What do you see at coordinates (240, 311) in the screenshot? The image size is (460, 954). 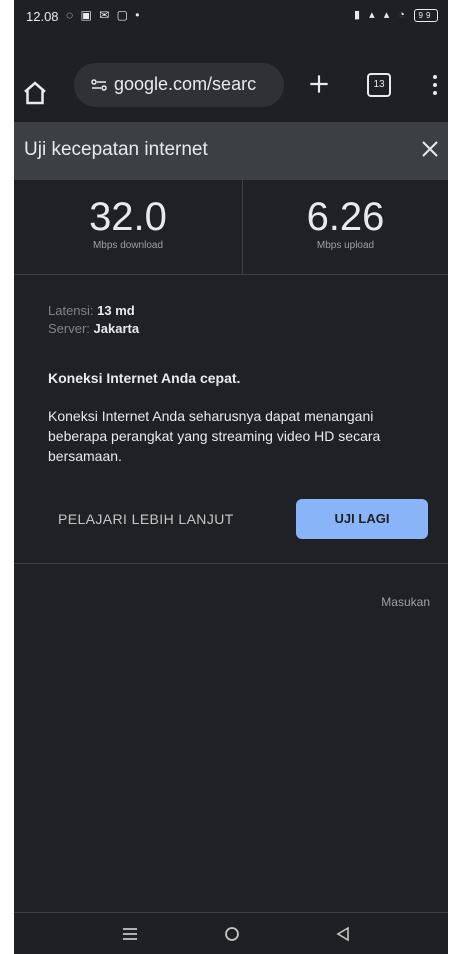 I see `latency-line: Latensi: 13 md` at bounding box center [240, 311].